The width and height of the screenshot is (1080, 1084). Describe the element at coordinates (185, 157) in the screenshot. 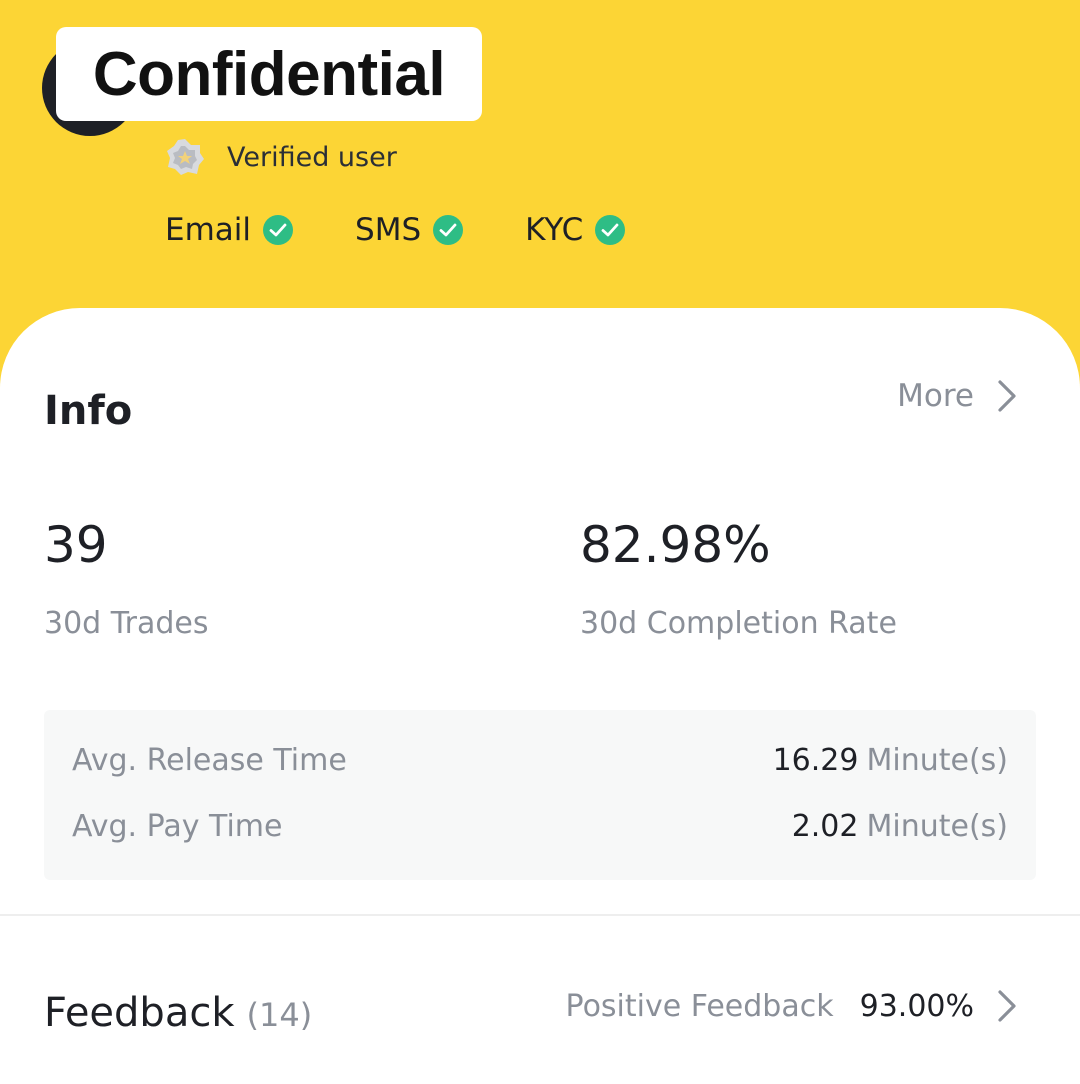

I see `verified-badge-icon` at that location.